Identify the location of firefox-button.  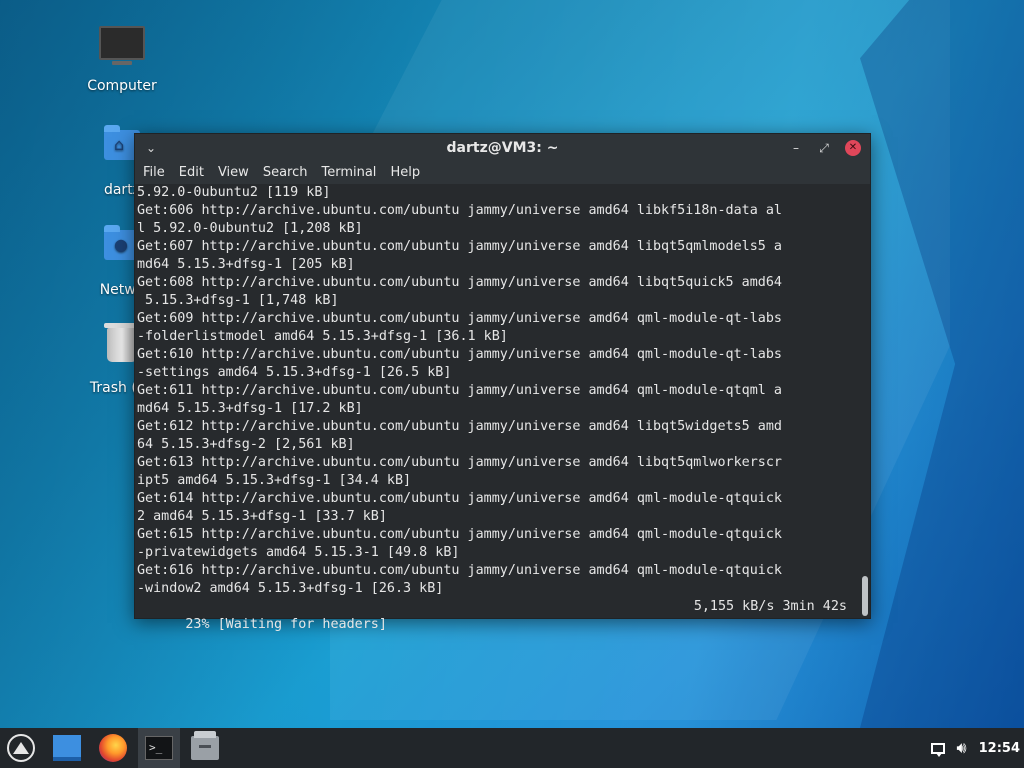
(113, 748).